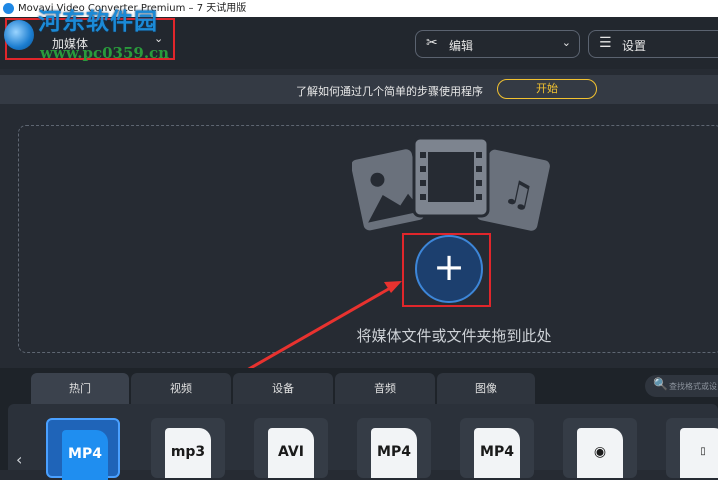  I want to click on tab-devices: 设备, so click(283, 388).